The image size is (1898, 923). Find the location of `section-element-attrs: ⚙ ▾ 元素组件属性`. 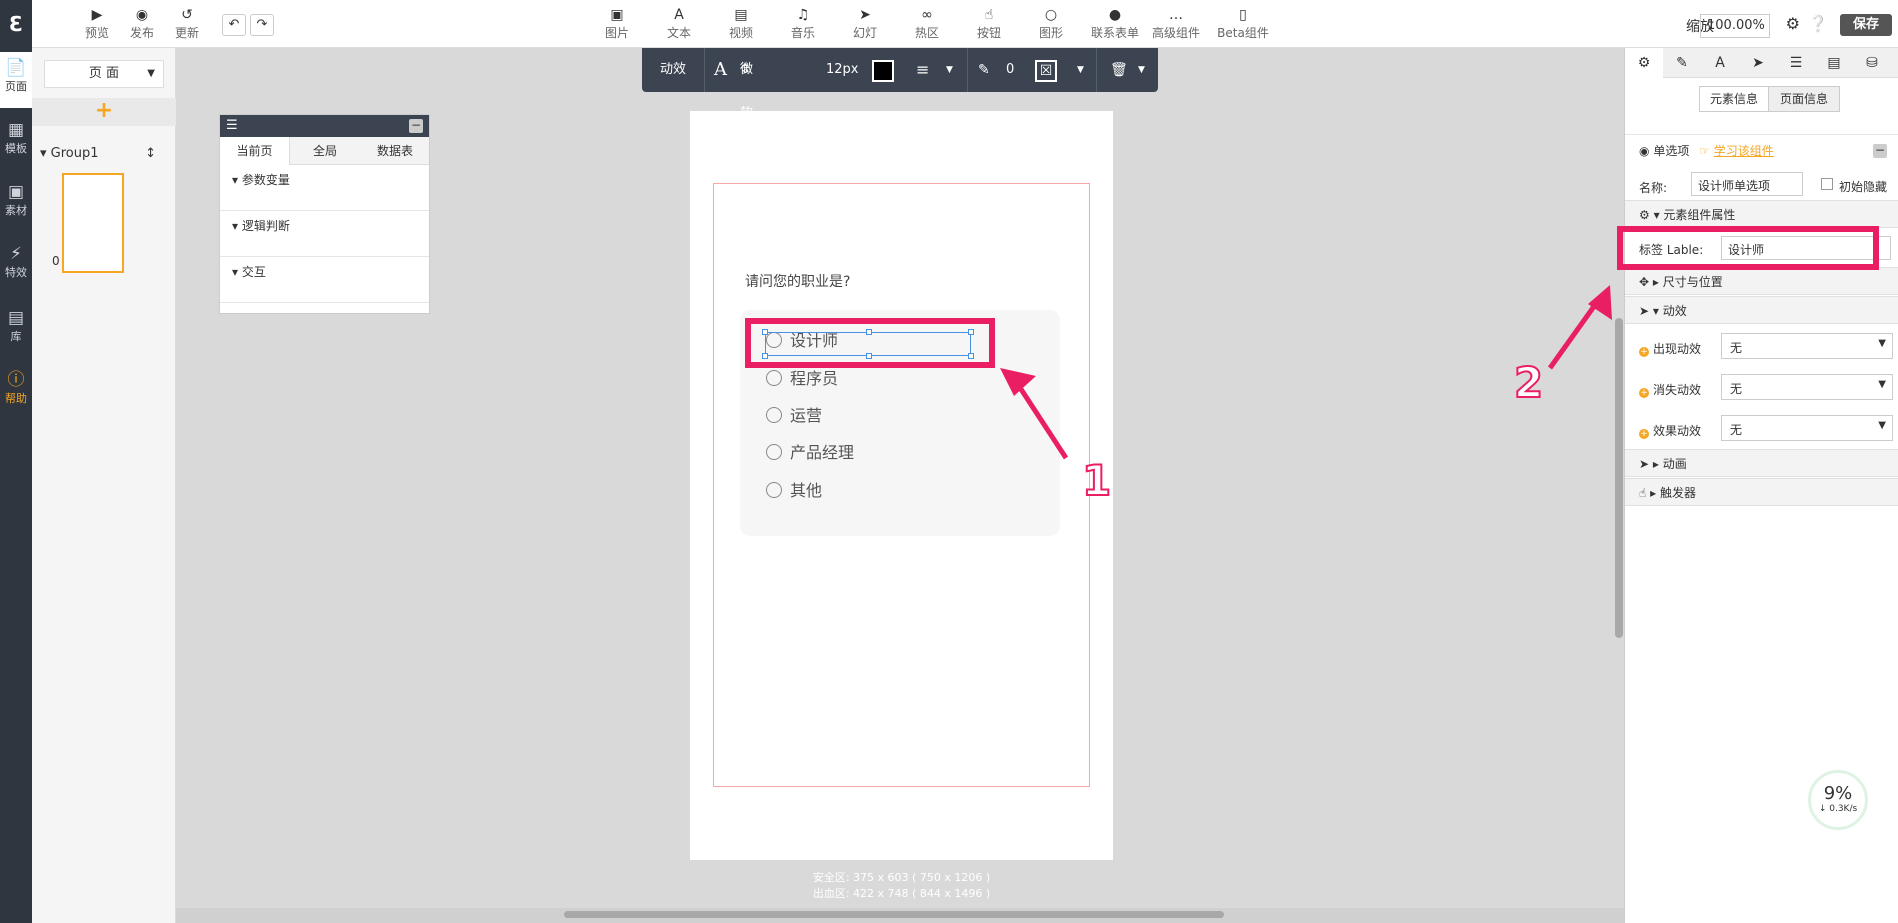

section-element-attrs: ⚙ ▾ 元素组件属性 is located at coordinates (1761, 214).